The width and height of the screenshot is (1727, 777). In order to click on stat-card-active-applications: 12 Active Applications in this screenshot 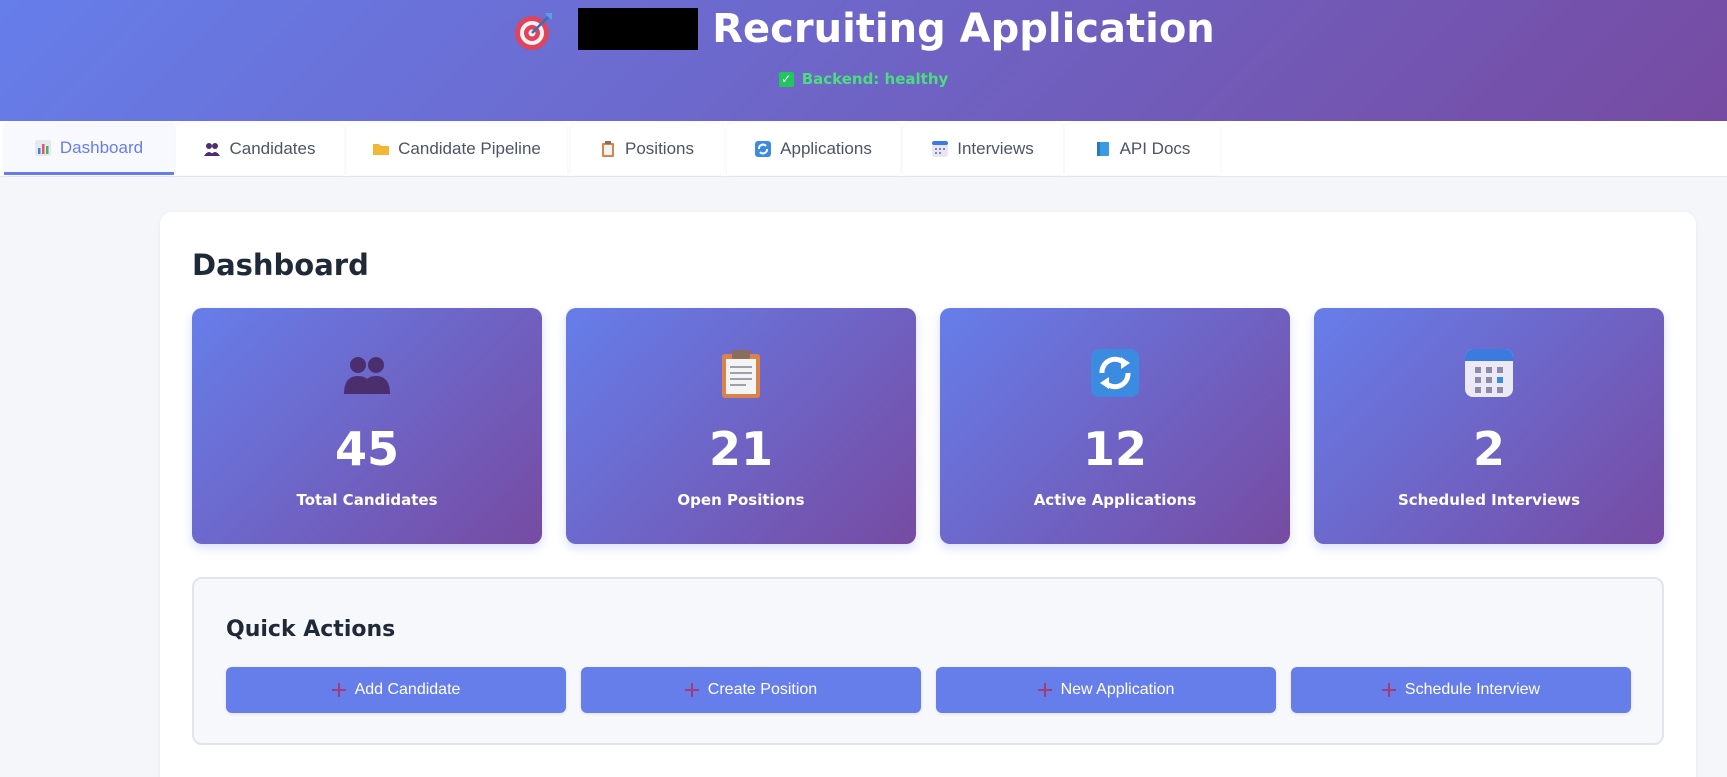, I will do `click(1115, 426)`.